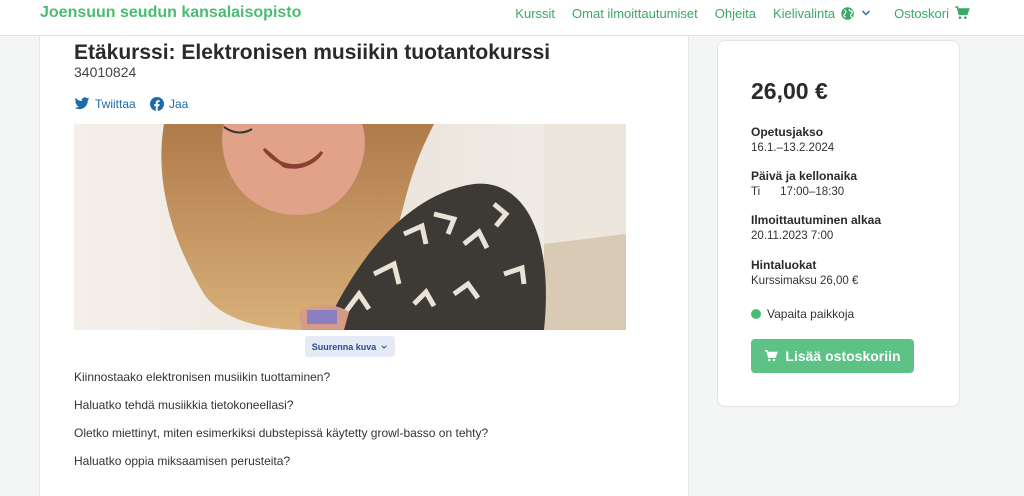  I want to click on nav-cart: Ostoskori, so click(932, 13).